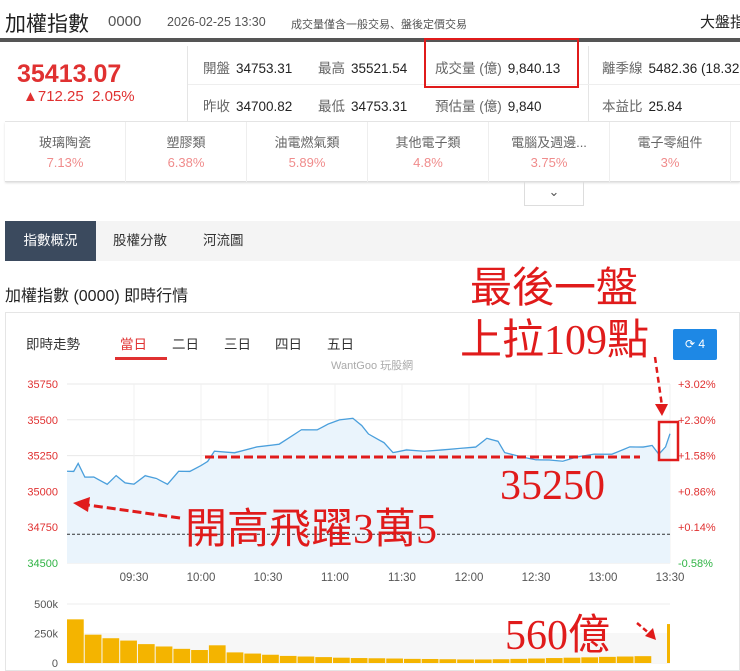 The width and height of the screenshot is (740, 671). I want to click on x-tick-label: 11:30, so click(402, 578).